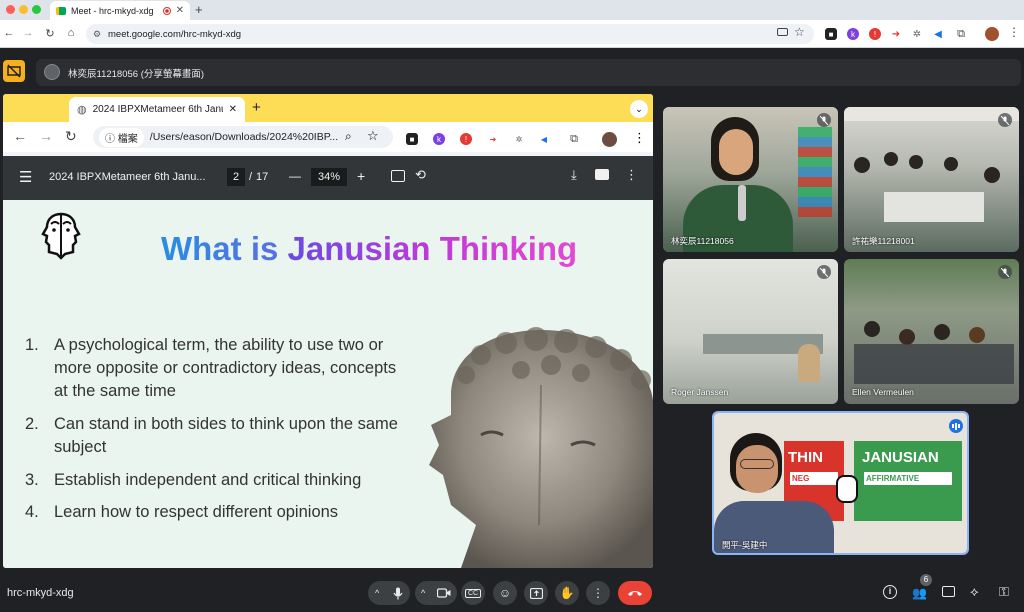 This screenshot has width=1024, height=612. What do you see at coordinates (420, 175) in the screenshot?
I see `rotate-icon: ⟲` at bounding box center [420, 175].